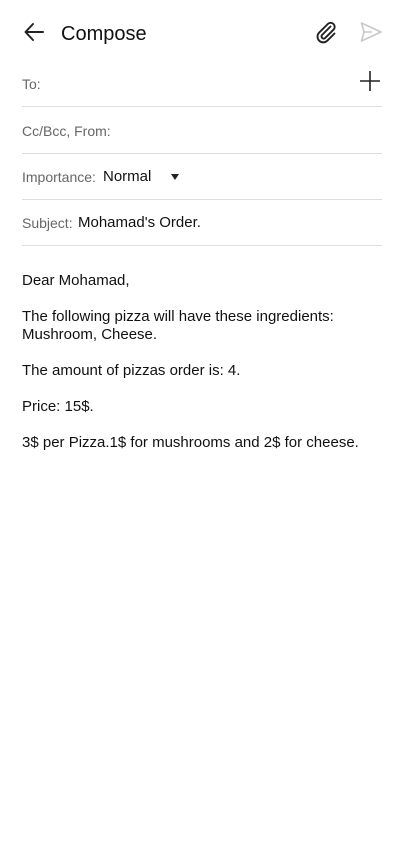 The width and height of the screenshot is (405, 853). What do you see at coordinates (59, 177) in the screenshot?
I see `importance-label: Importance:` at bounding box center [59, 177].